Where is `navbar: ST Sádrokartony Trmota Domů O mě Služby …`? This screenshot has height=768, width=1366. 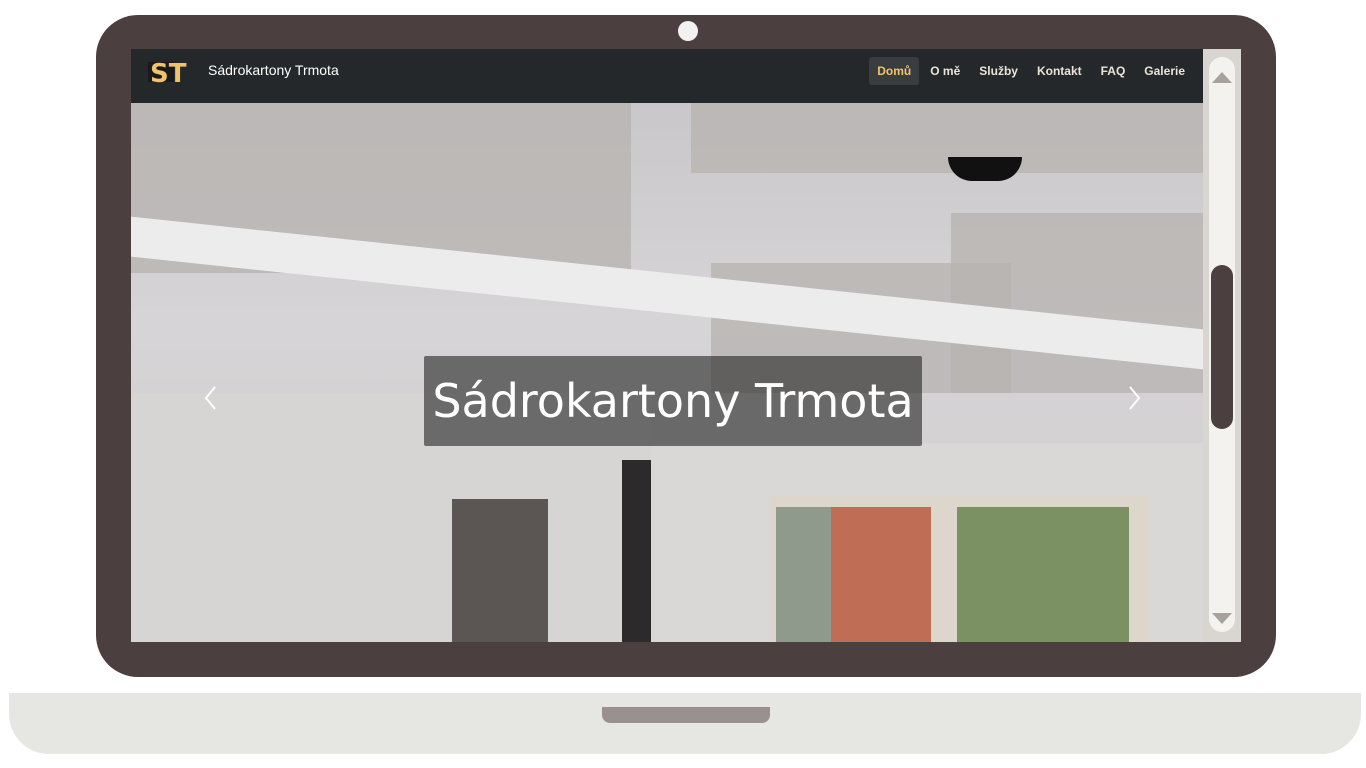 navbar: ST Sádrokartony Trmota Domů O mě Služby … is located at coordinates (667, 76).